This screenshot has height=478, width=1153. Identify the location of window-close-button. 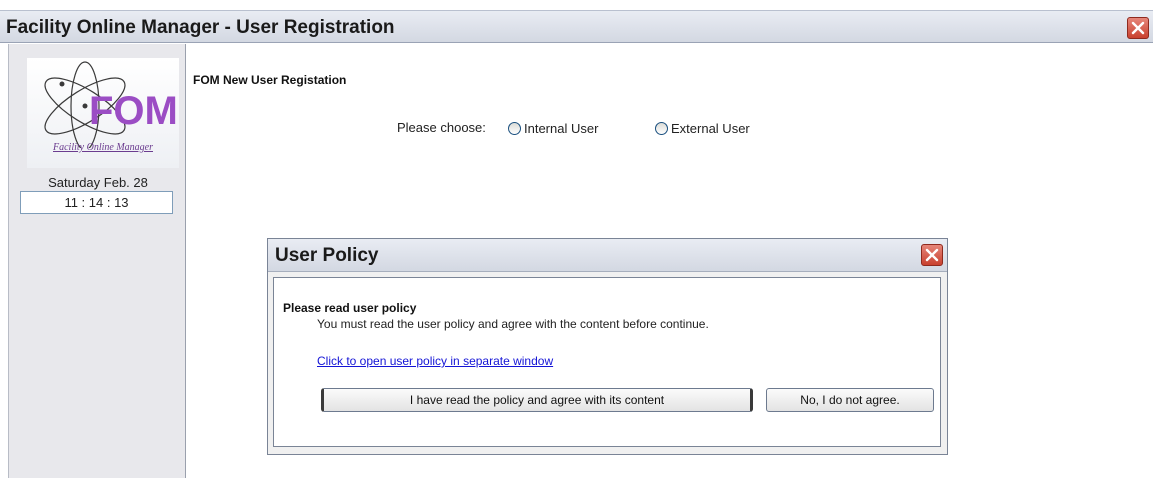
(1138, 28).